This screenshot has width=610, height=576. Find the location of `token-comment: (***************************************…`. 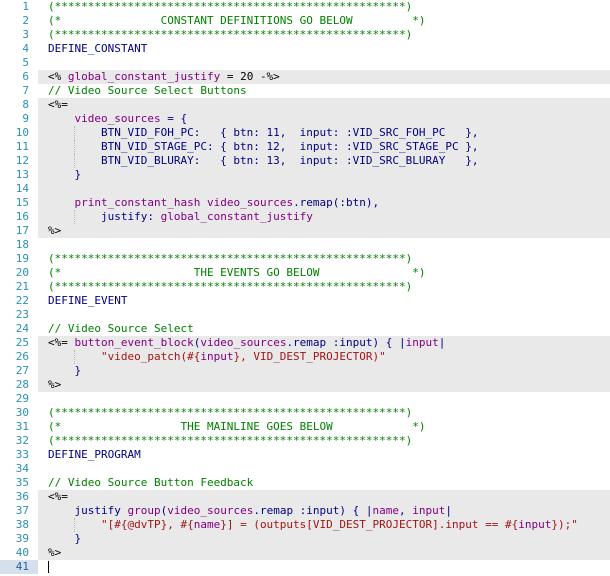

token-comment: (***************************************… is located at coordinates (230, 6).